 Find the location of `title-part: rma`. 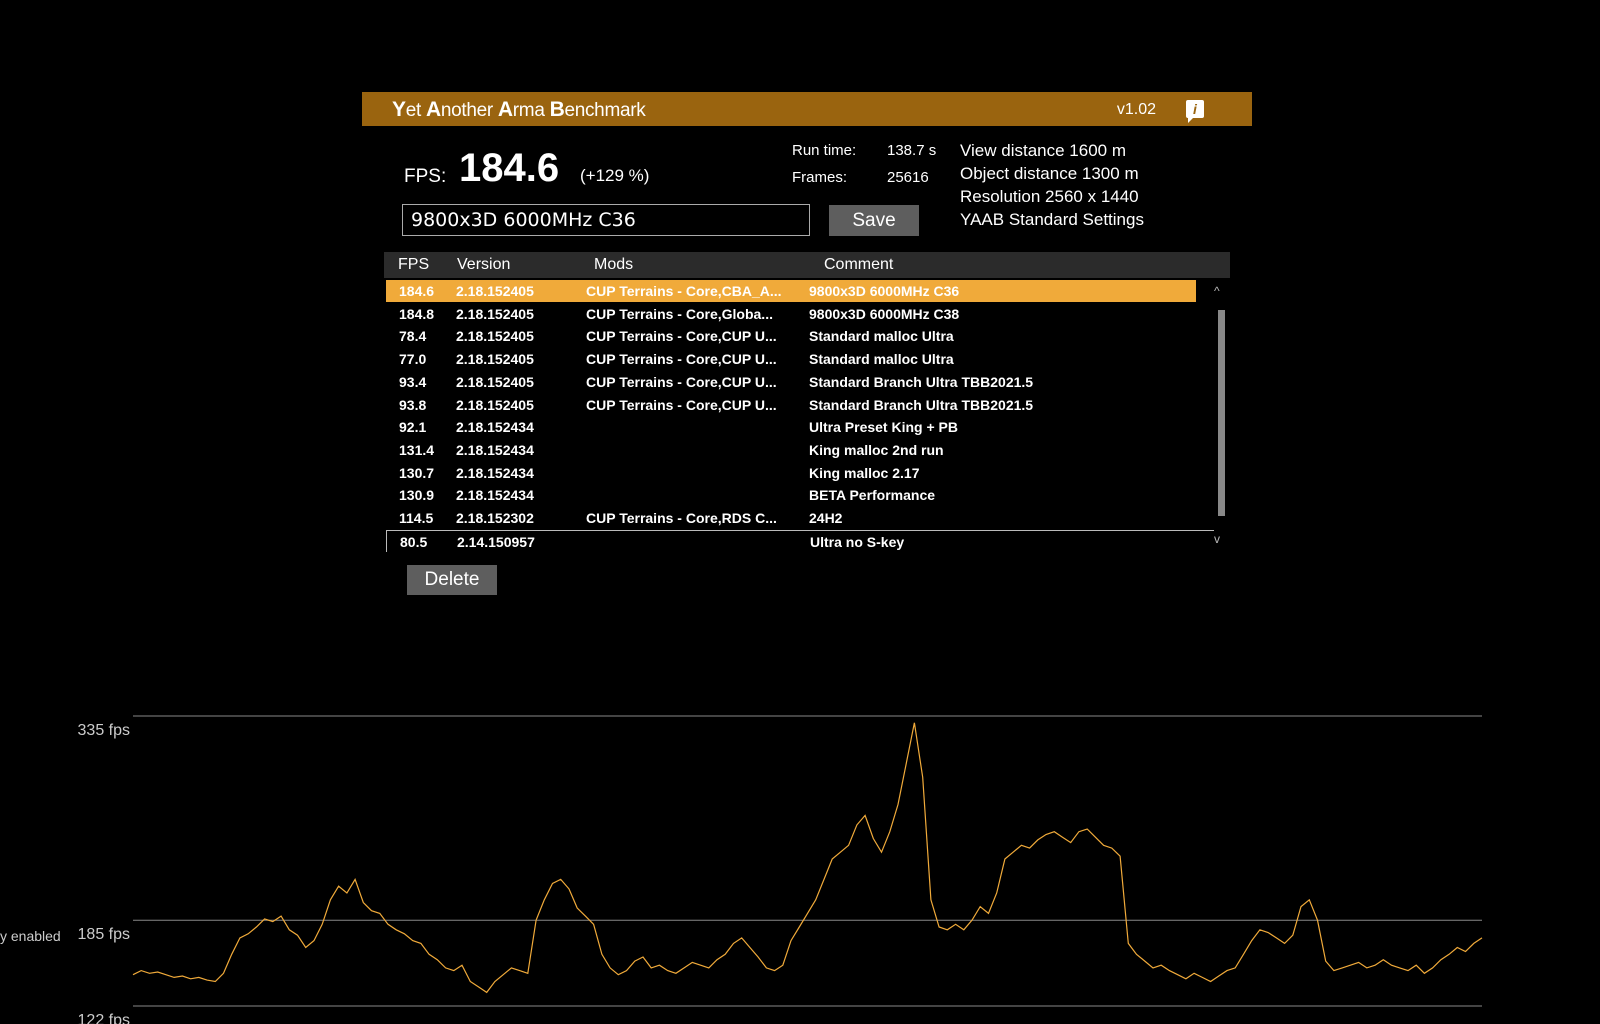

title-part: rma is located at coordinates (531, 110).